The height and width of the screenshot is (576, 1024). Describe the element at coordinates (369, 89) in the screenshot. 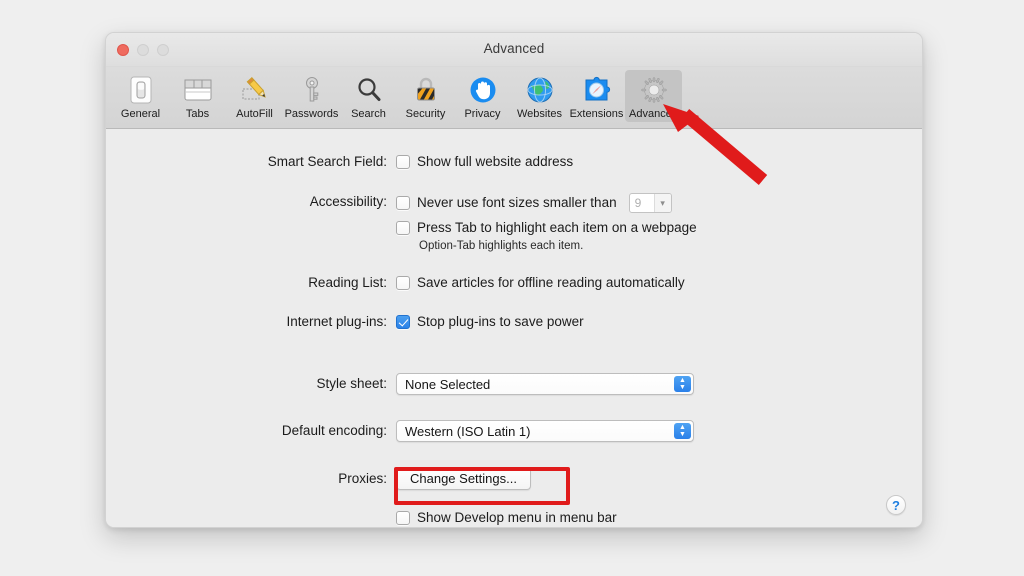

I see `search-magnifier-icon` at that location.